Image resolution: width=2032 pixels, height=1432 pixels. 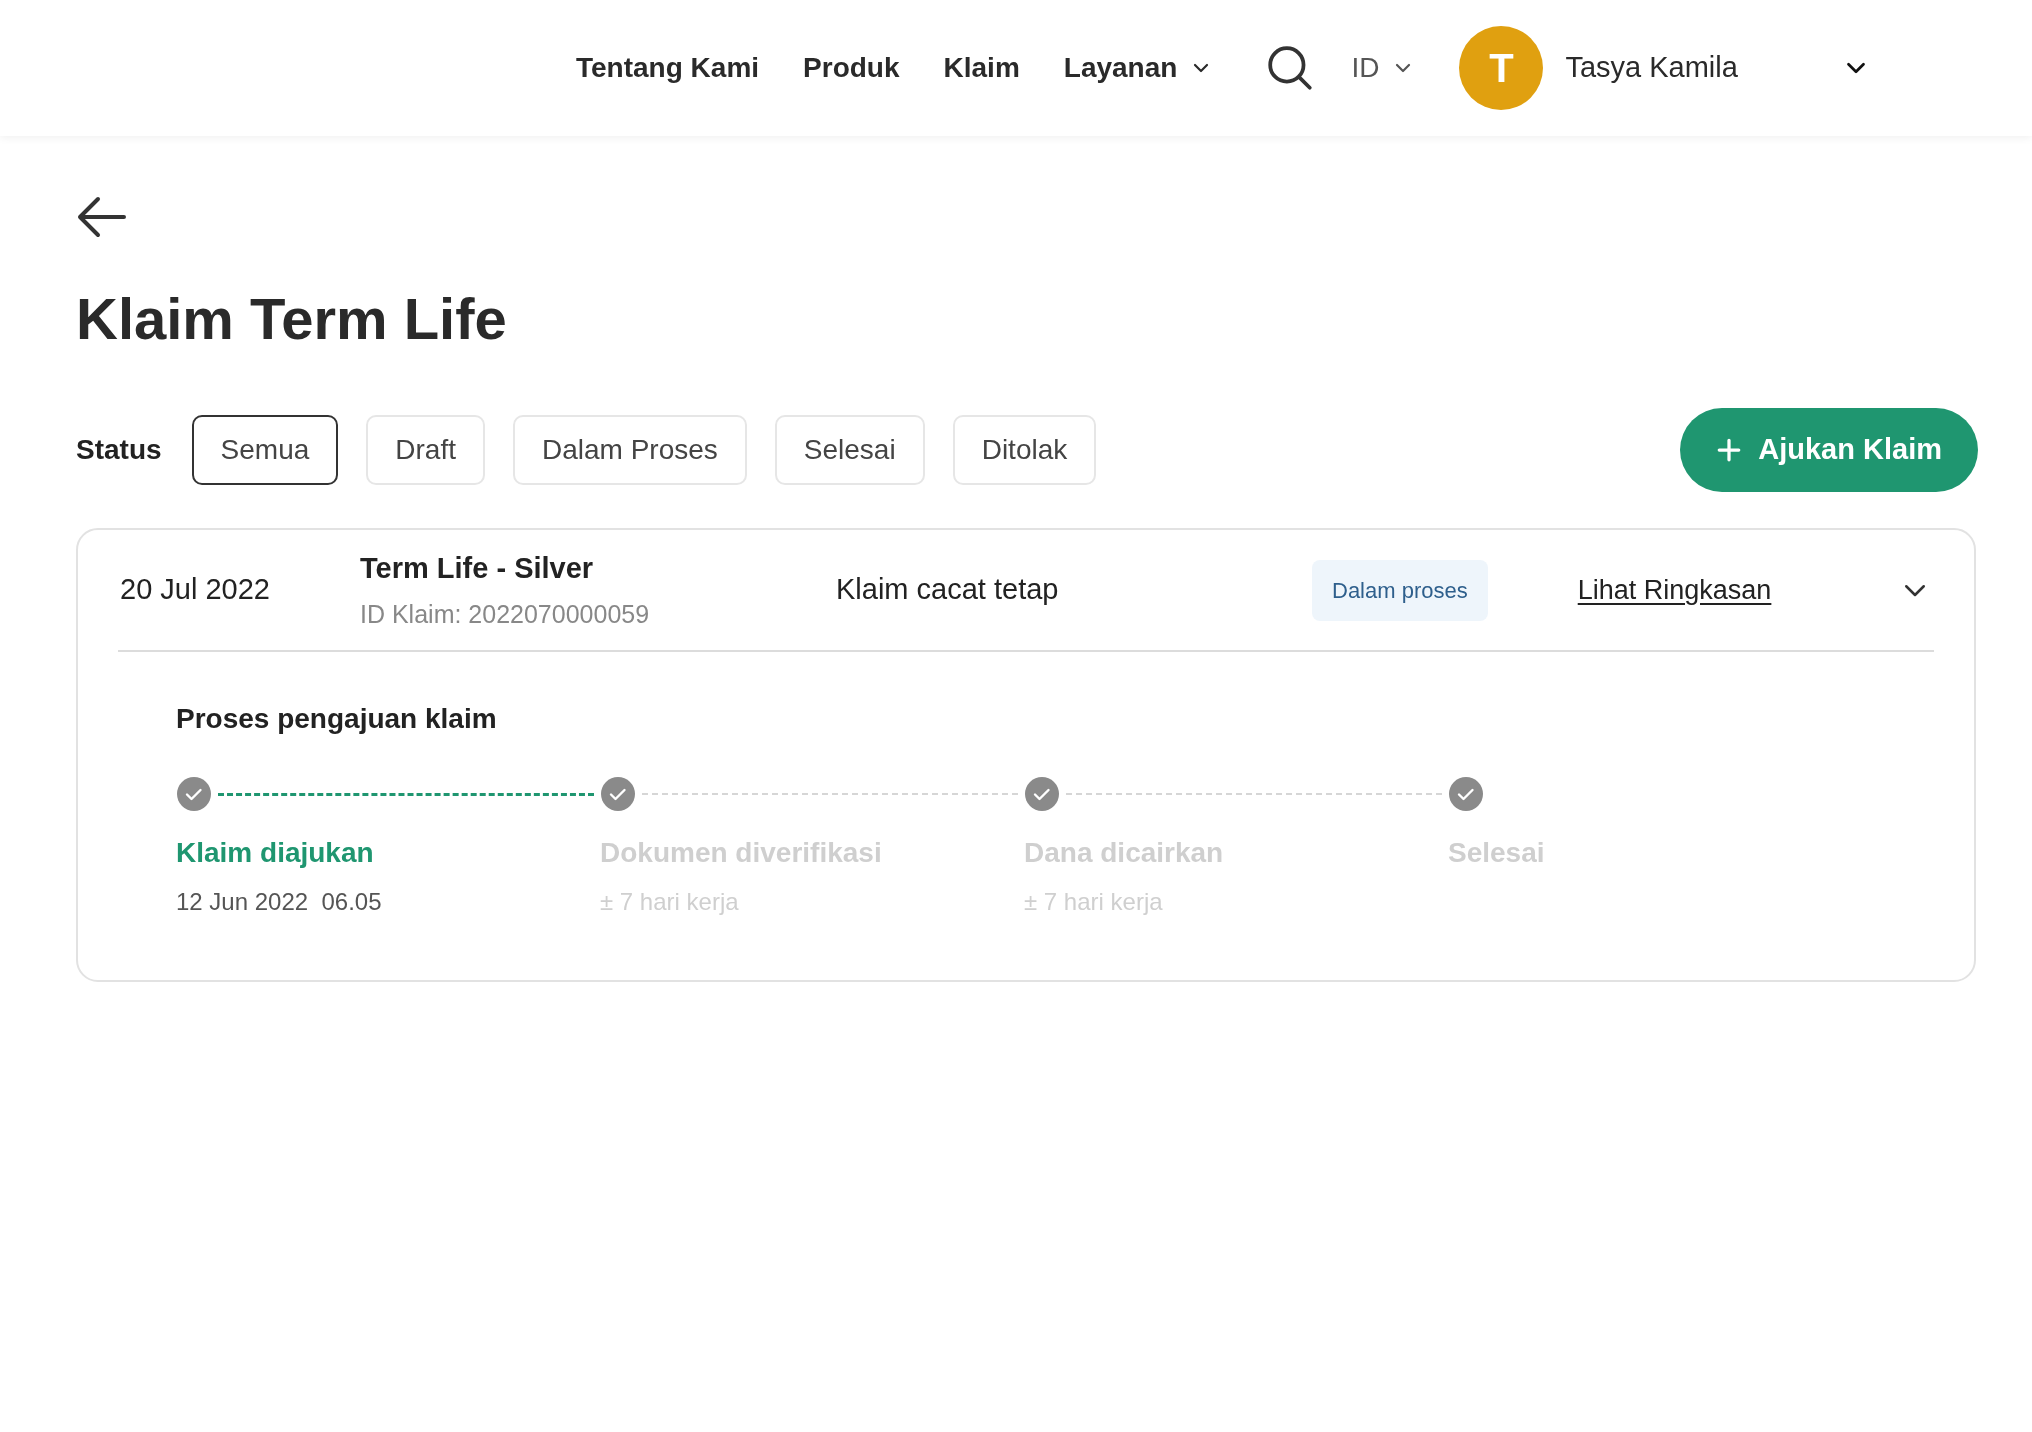 I want to click on filter-label: Status, so click(x=119, y=450).